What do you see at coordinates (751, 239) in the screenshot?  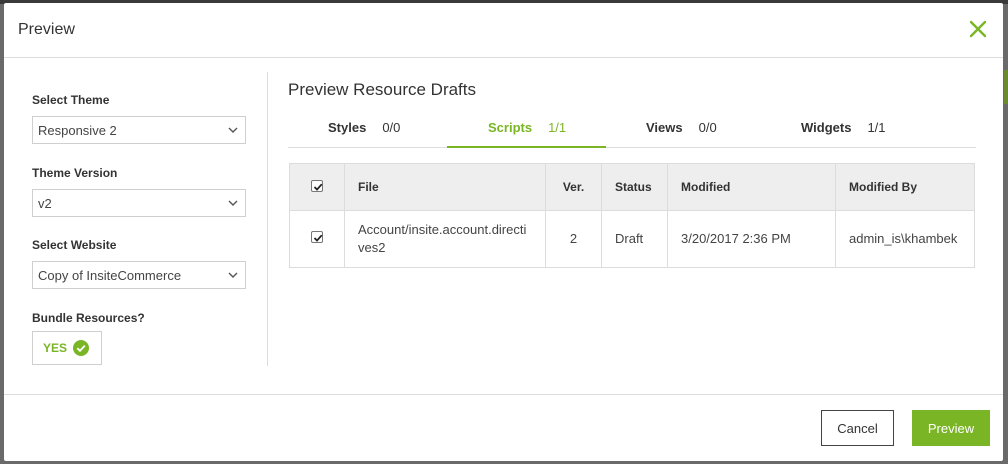 I see `cell-modified: 3/20/2017 2:36 PM` at bounding box center [751, 239].